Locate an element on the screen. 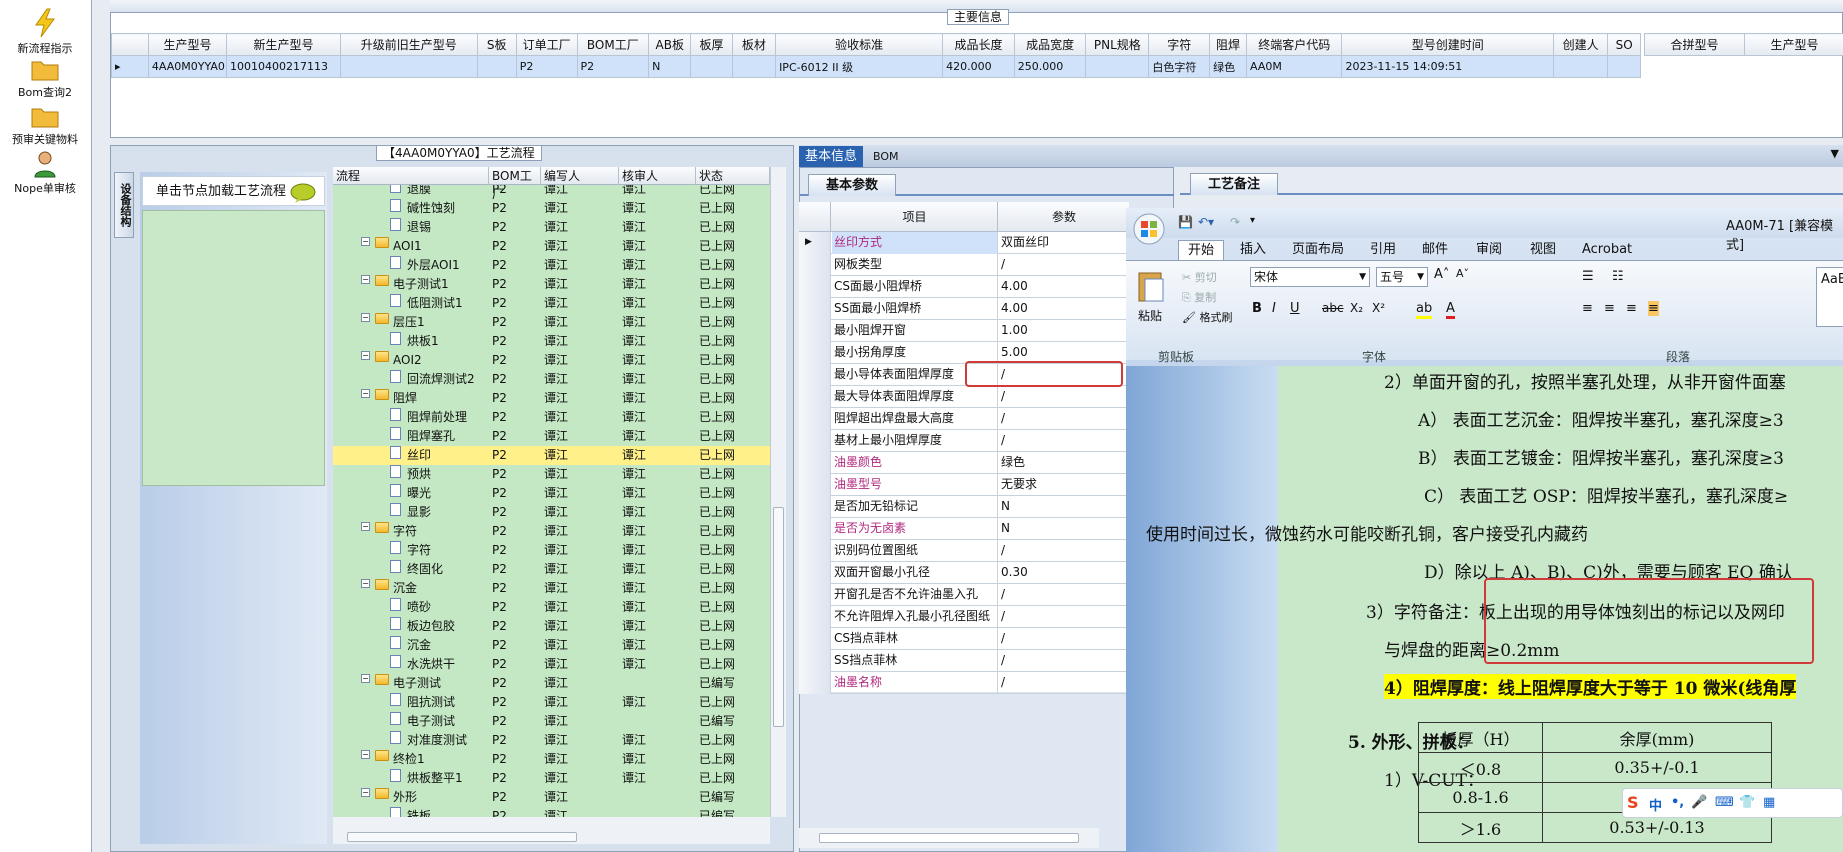 The image size is (1843, 852). redo-icon: ↷ is located at coordinates (1235, 222).